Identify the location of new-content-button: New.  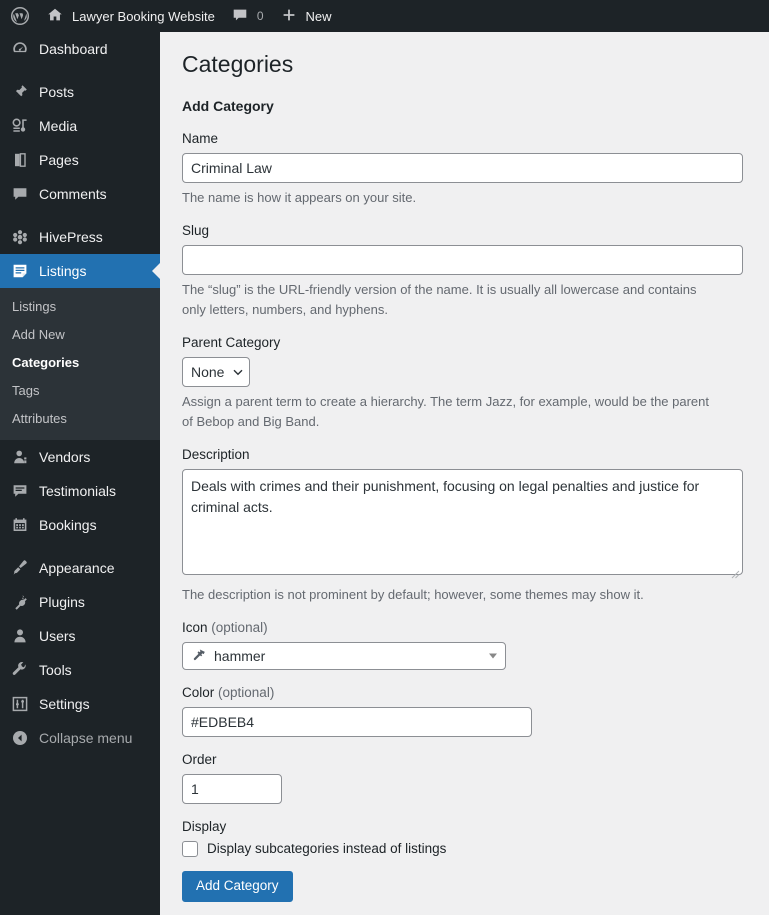
(306, 16).